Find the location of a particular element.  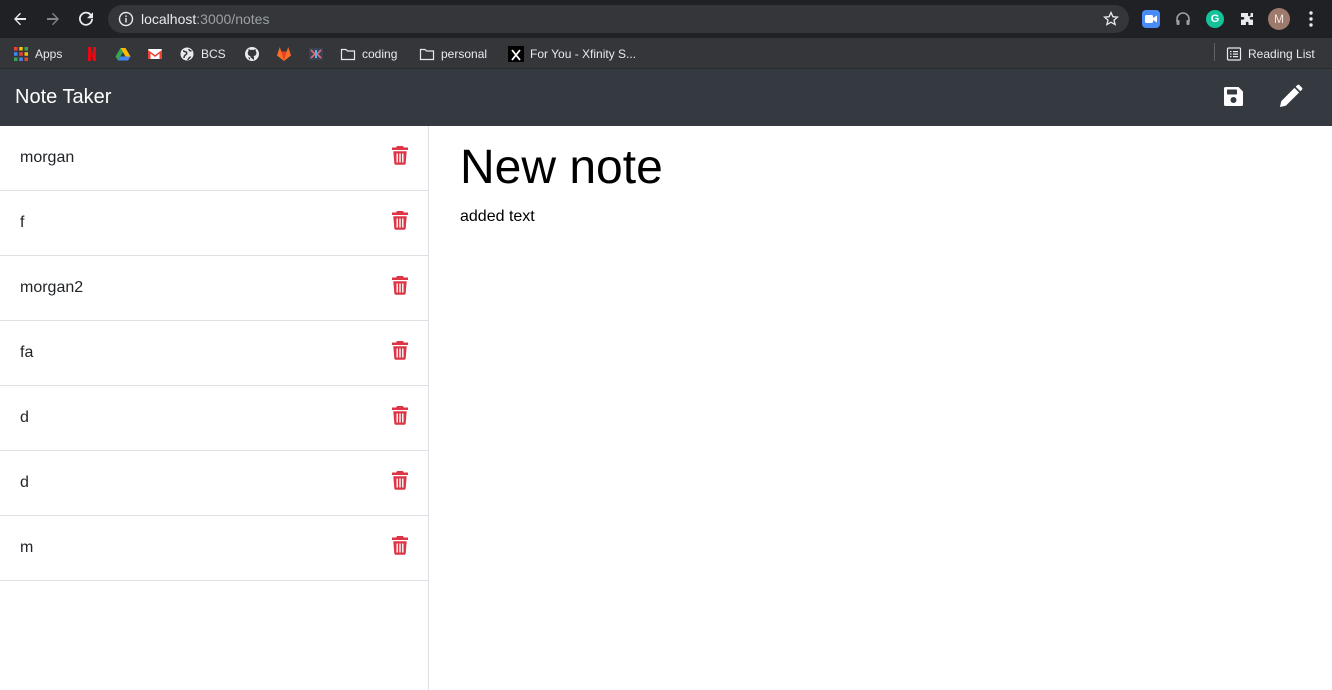

note-title: f is located at coordinates (22, 222).